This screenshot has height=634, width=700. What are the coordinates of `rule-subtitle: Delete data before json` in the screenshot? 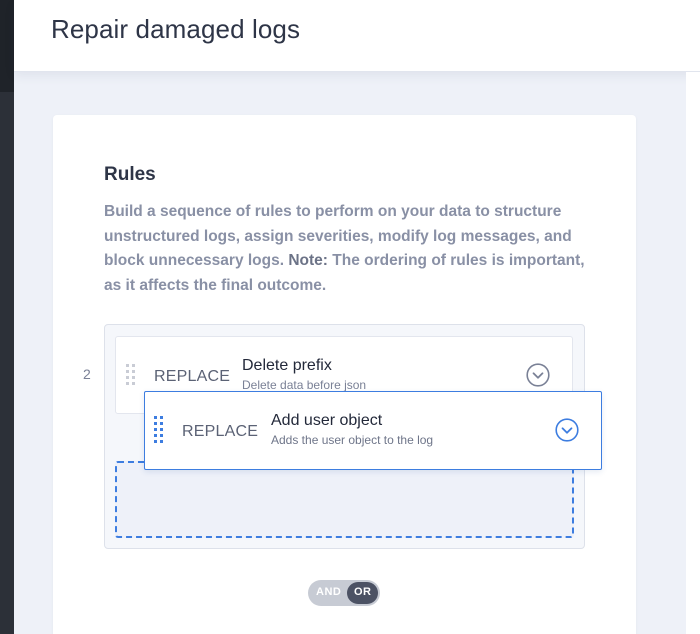 It's located at (304, 385).